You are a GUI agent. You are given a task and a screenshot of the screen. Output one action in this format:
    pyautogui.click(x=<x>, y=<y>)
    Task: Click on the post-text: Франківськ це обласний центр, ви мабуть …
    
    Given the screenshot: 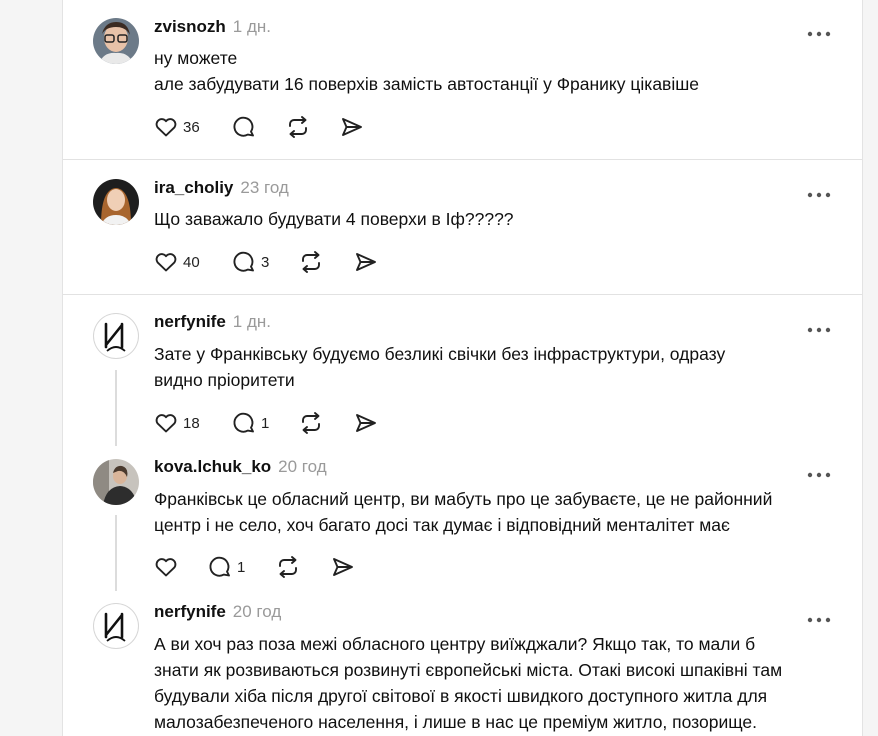 What is the action you would take?
    pyautogui.click(x=499, y=512)
    